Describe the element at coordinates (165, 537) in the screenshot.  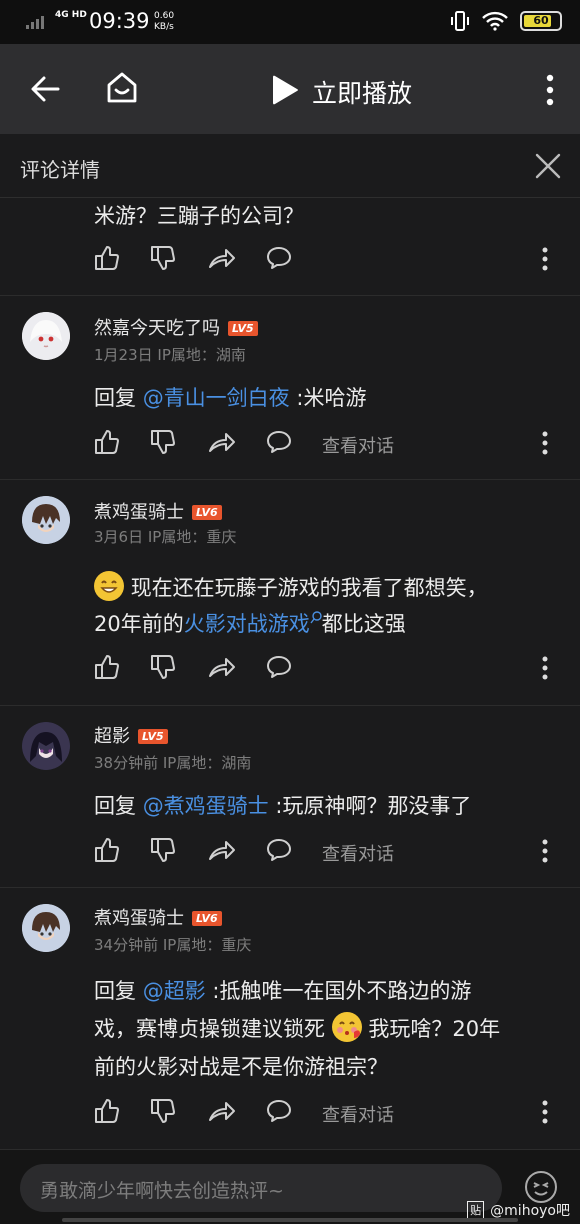
I see `reply-meta: 3月6日 IP属地：重庆` at that location.